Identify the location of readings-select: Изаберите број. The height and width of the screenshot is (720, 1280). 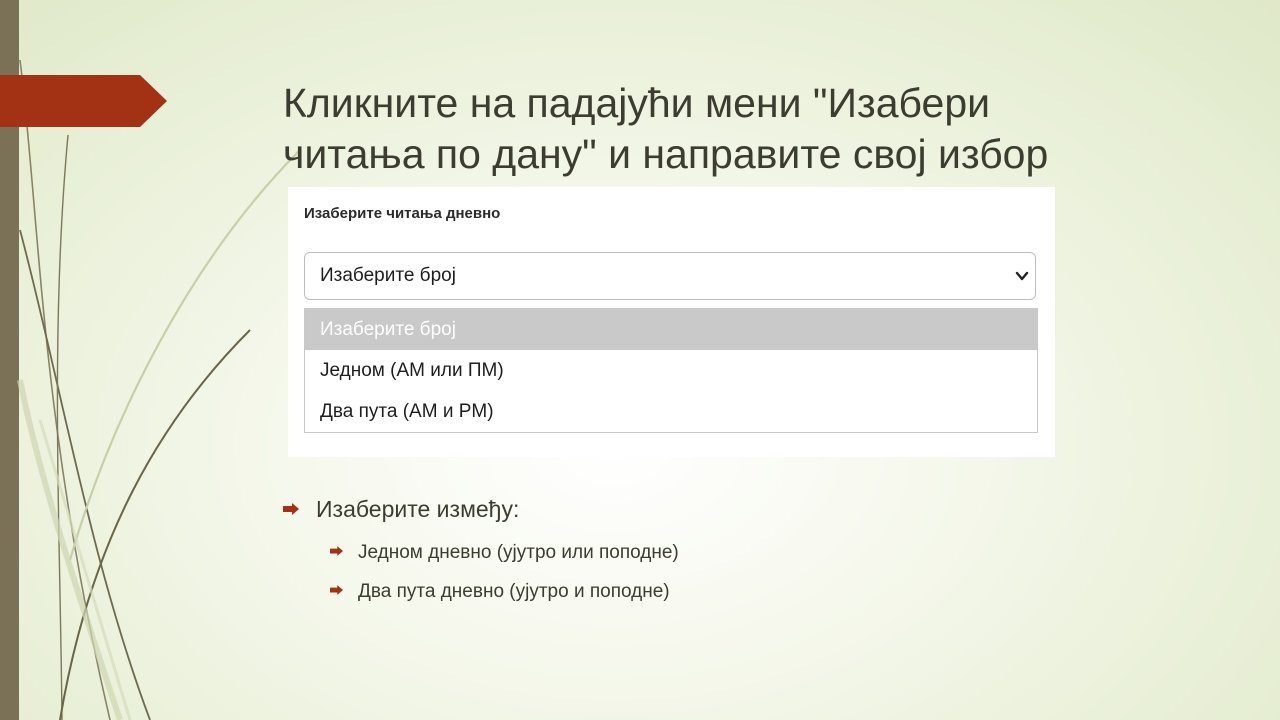
(670, 276).